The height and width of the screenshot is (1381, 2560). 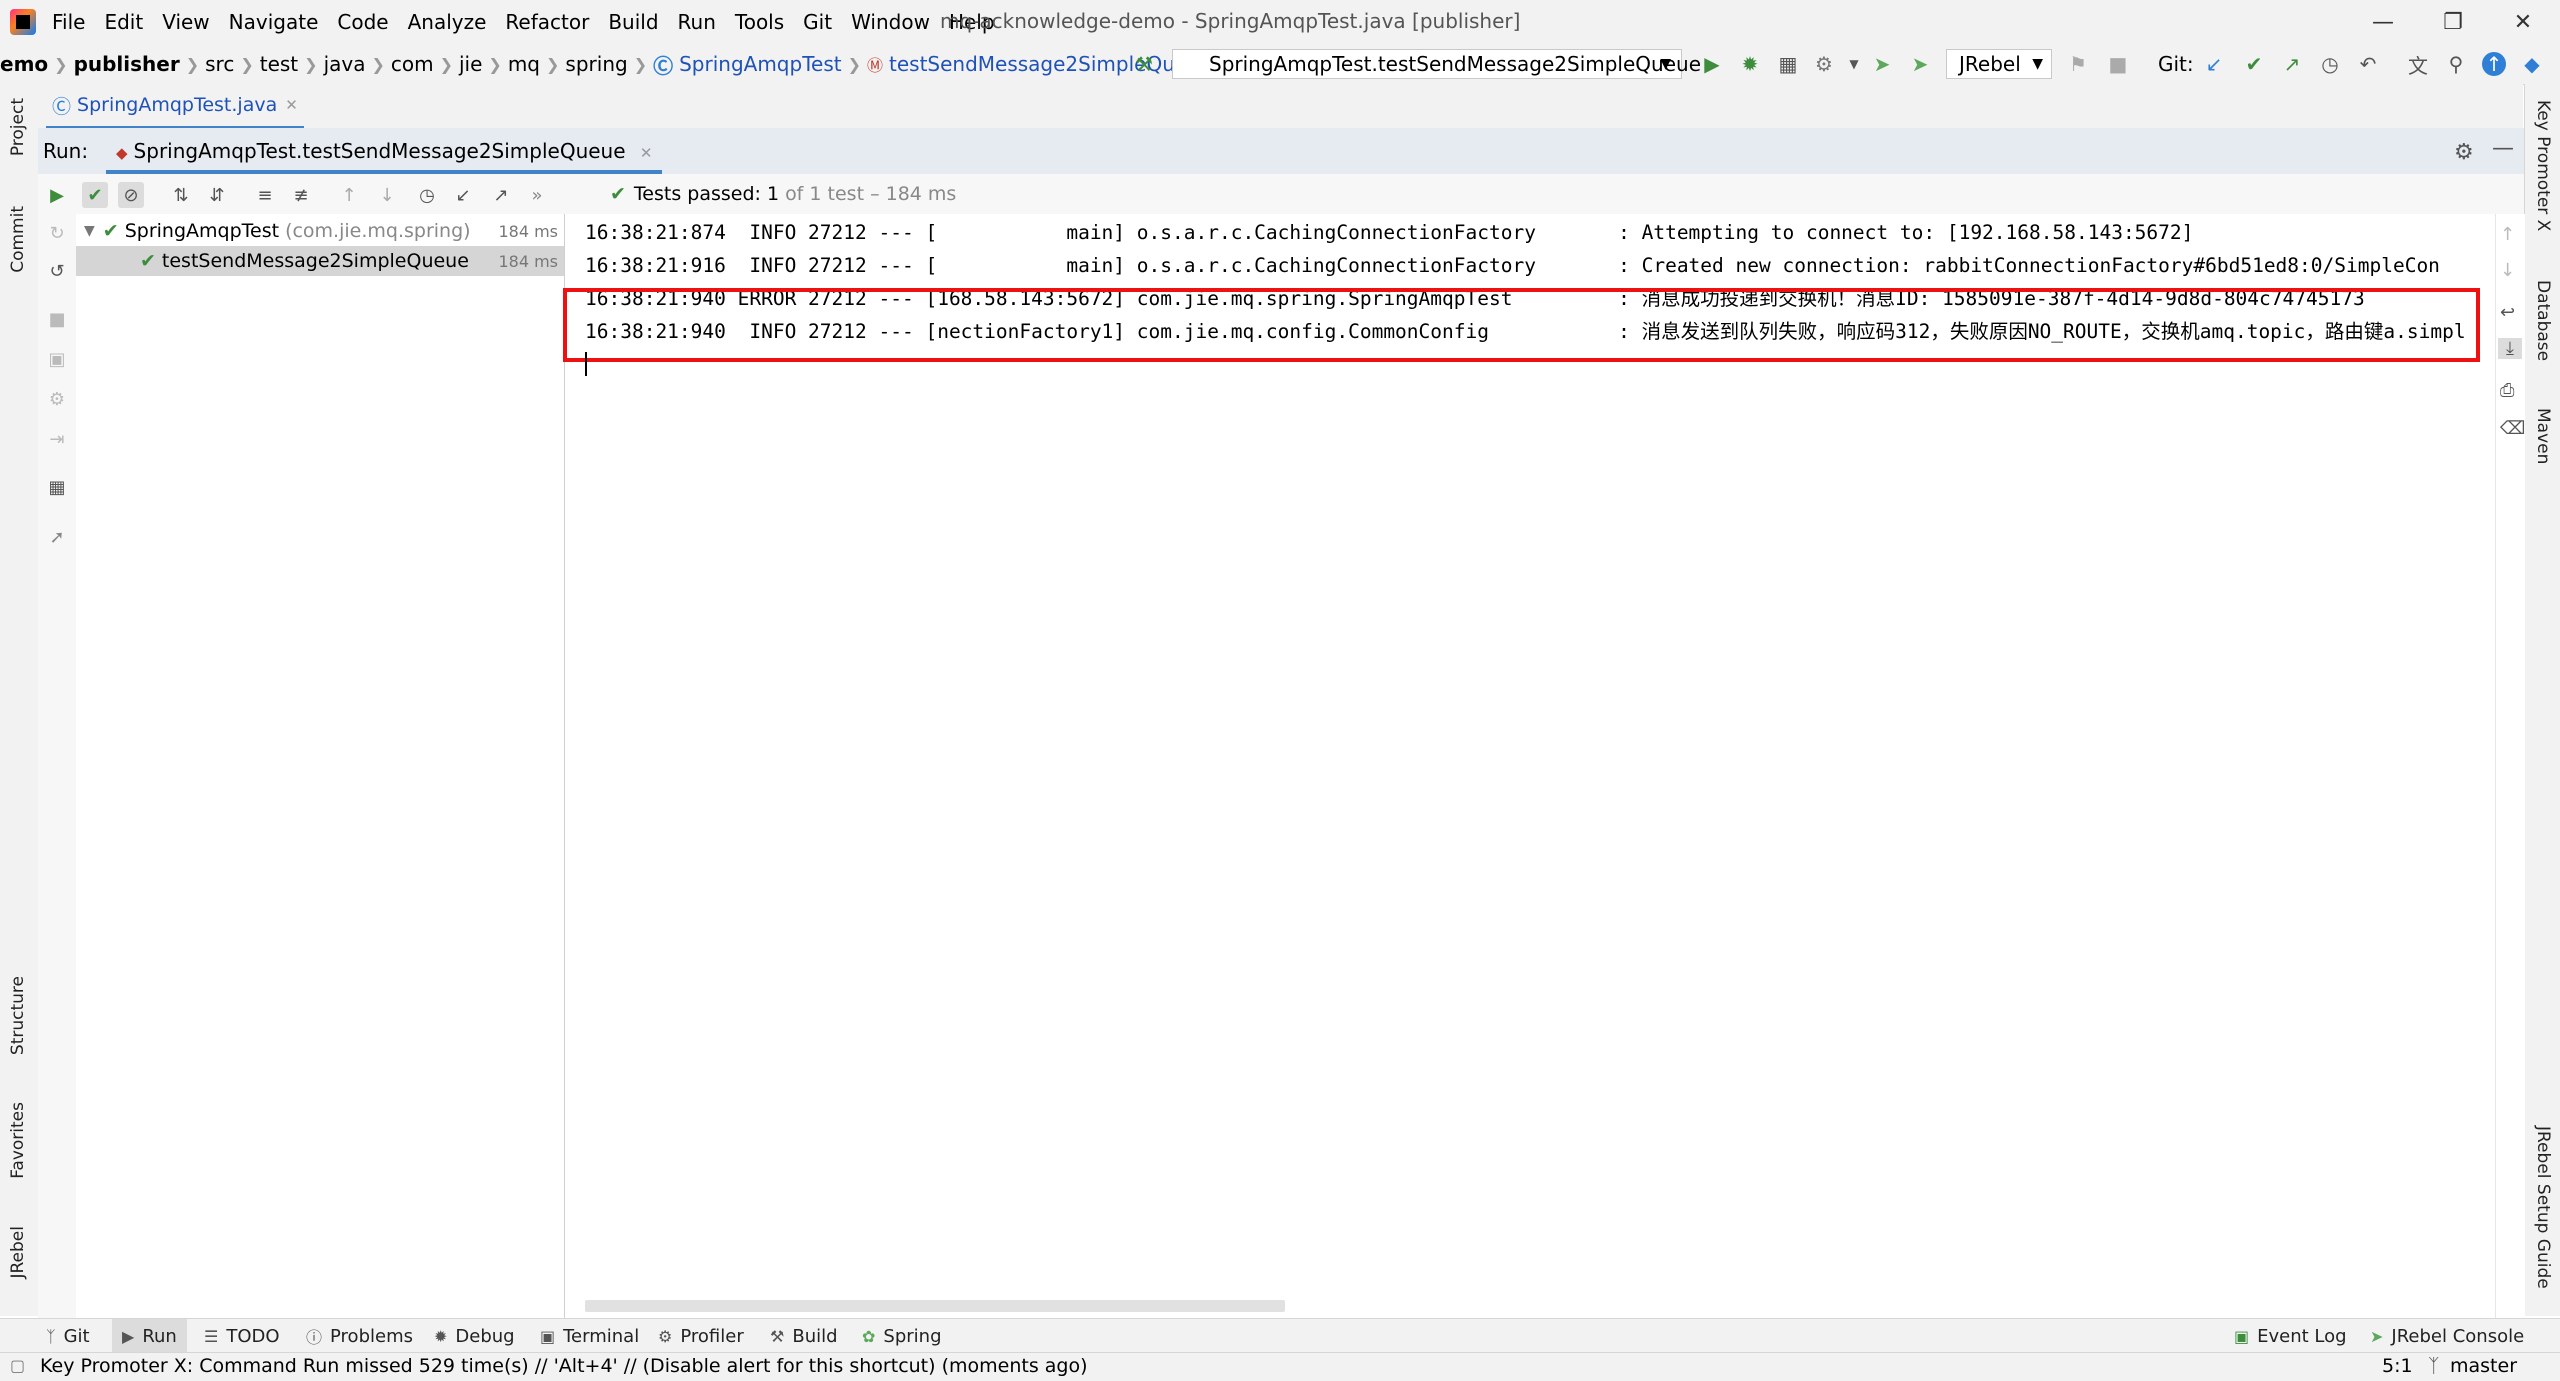 What do you see at coordinates (701, 1336) in the screenshot?
I see `bottom-tool-profiler: ⚙ Profiler` at bounding box center [701, 1336].